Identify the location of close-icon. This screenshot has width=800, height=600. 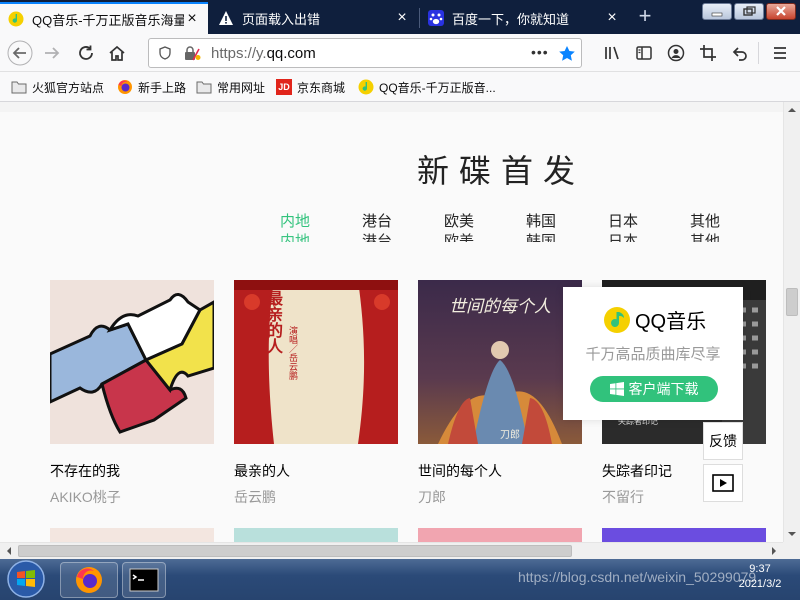
(781, 11).